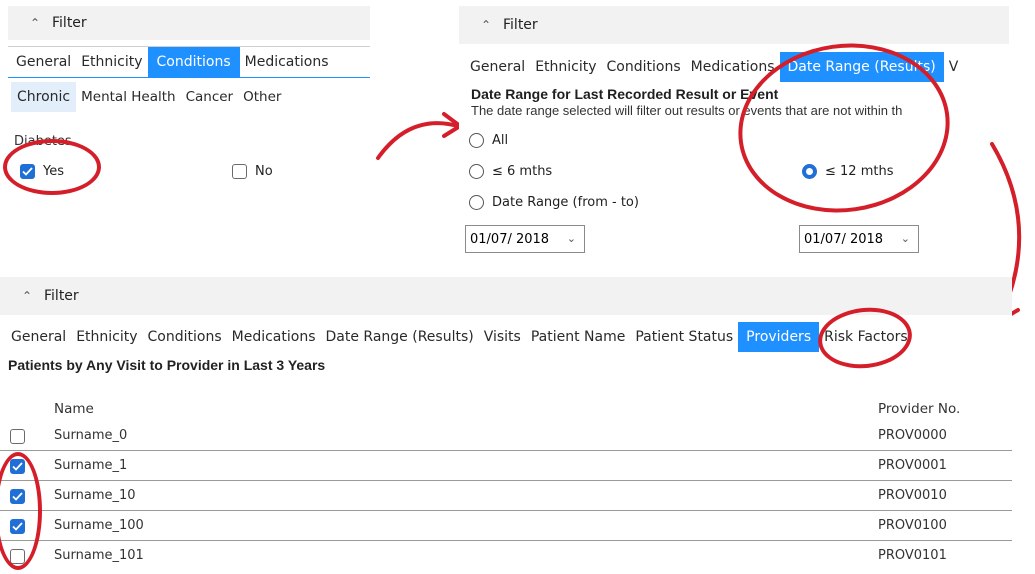 The width and height of the screenshot is (1035, 574). I want to click on column-header-name: Name, so click(74, 409).